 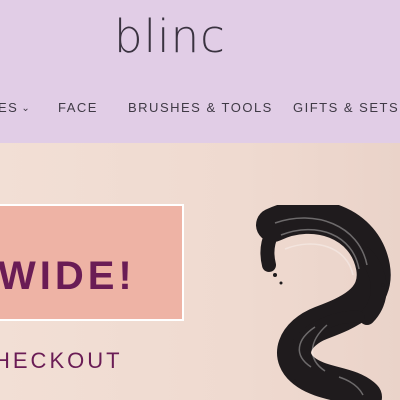 I want to click on promo-headline: WIDE!, so click(x=68, y=276).